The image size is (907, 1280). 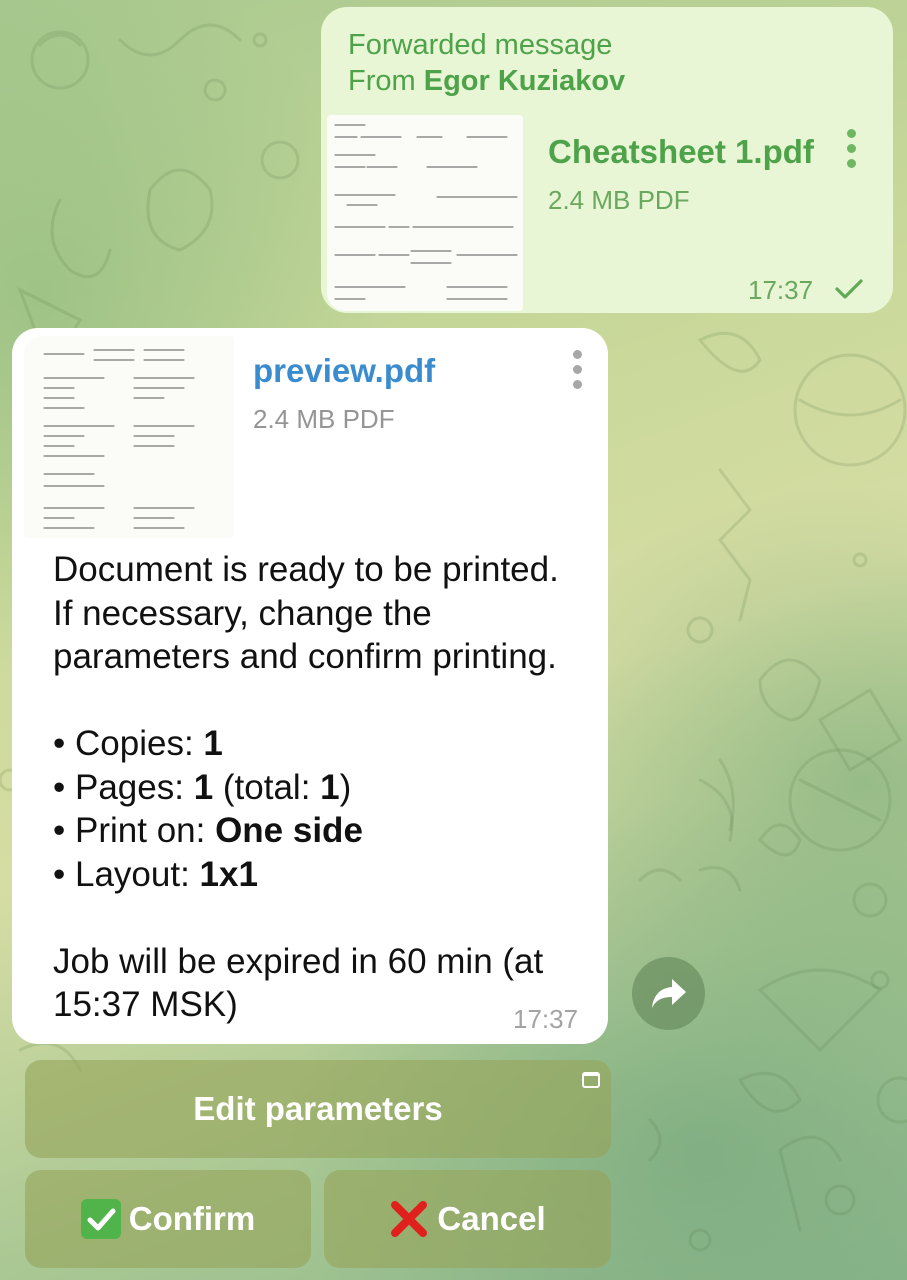 What do you see at coordinates (324, 419) in the screenshot?
I see `preview-file-size: 2.4 MB PDF` at bounding box center [324, 419].